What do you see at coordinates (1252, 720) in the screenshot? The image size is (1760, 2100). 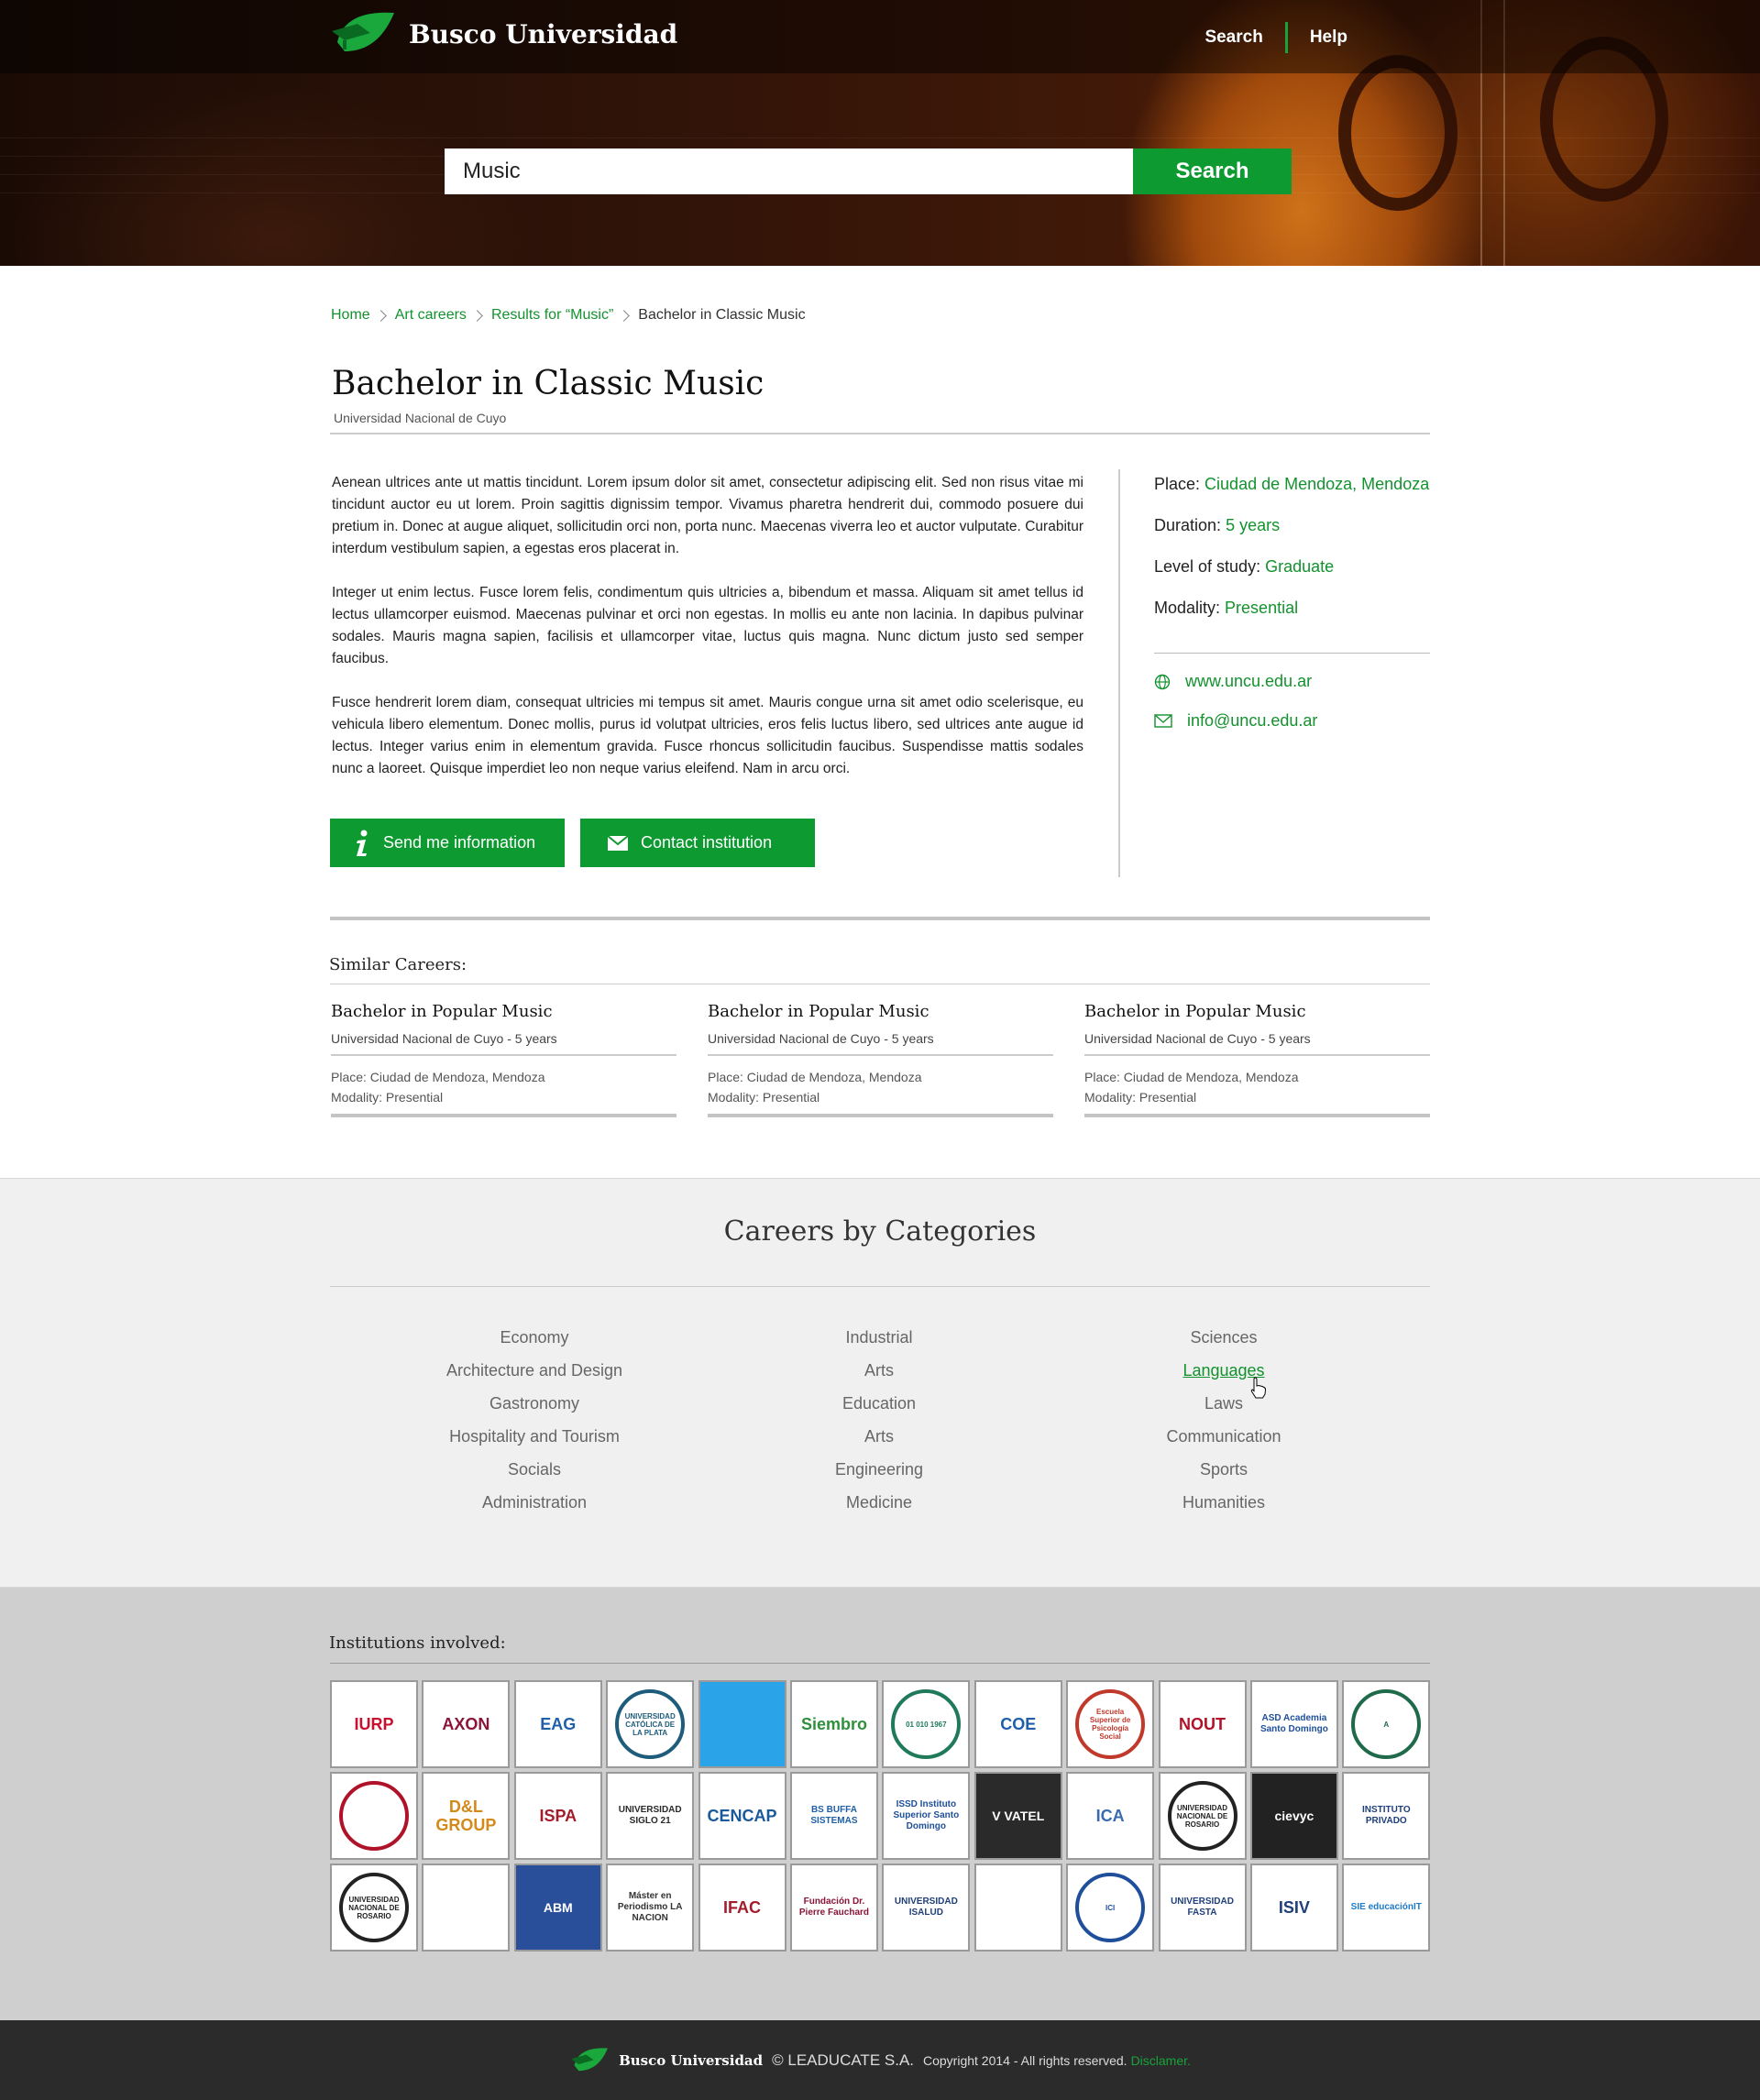 I see `email-label: info@uncu.edu.ar` at bounding box center [1252, 720].